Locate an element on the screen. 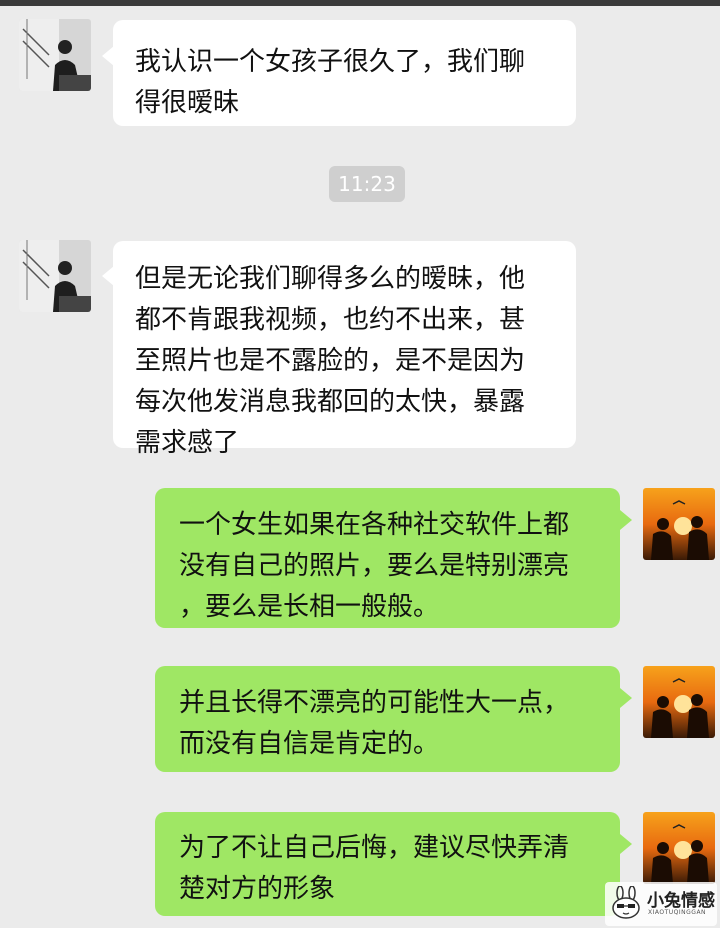  watermark-title: 小兔情感 is located at coordinates (681, 901).